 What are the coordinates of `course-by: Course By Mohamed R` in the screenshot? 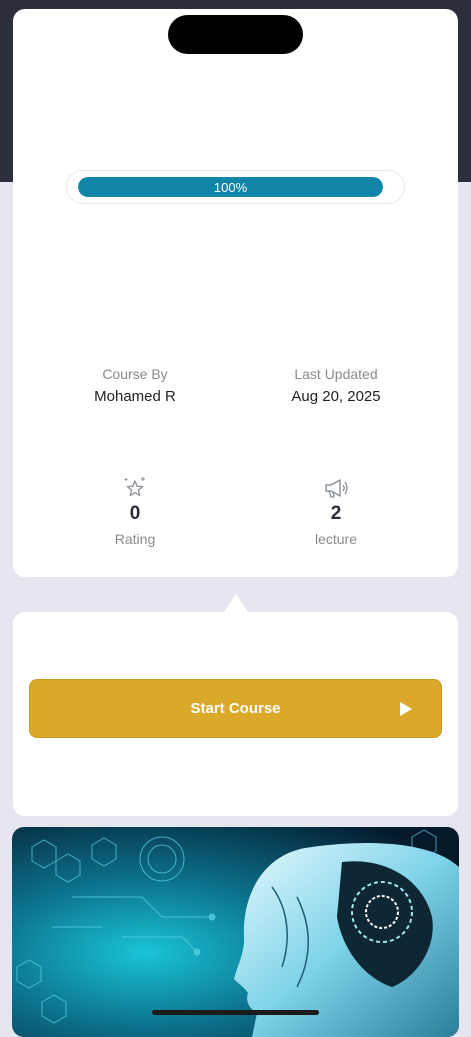 It's located at (135, 385).